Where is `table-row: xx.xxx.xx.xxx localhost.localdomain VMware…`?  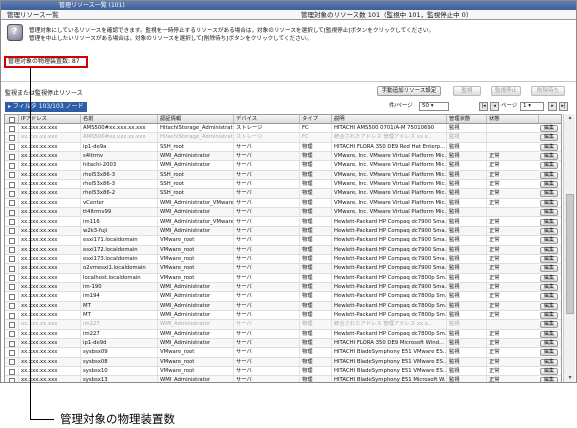
table-row: xx.xxx.xx.xxx localhost.localdomain VMware… is located at coordinates (283, 278).